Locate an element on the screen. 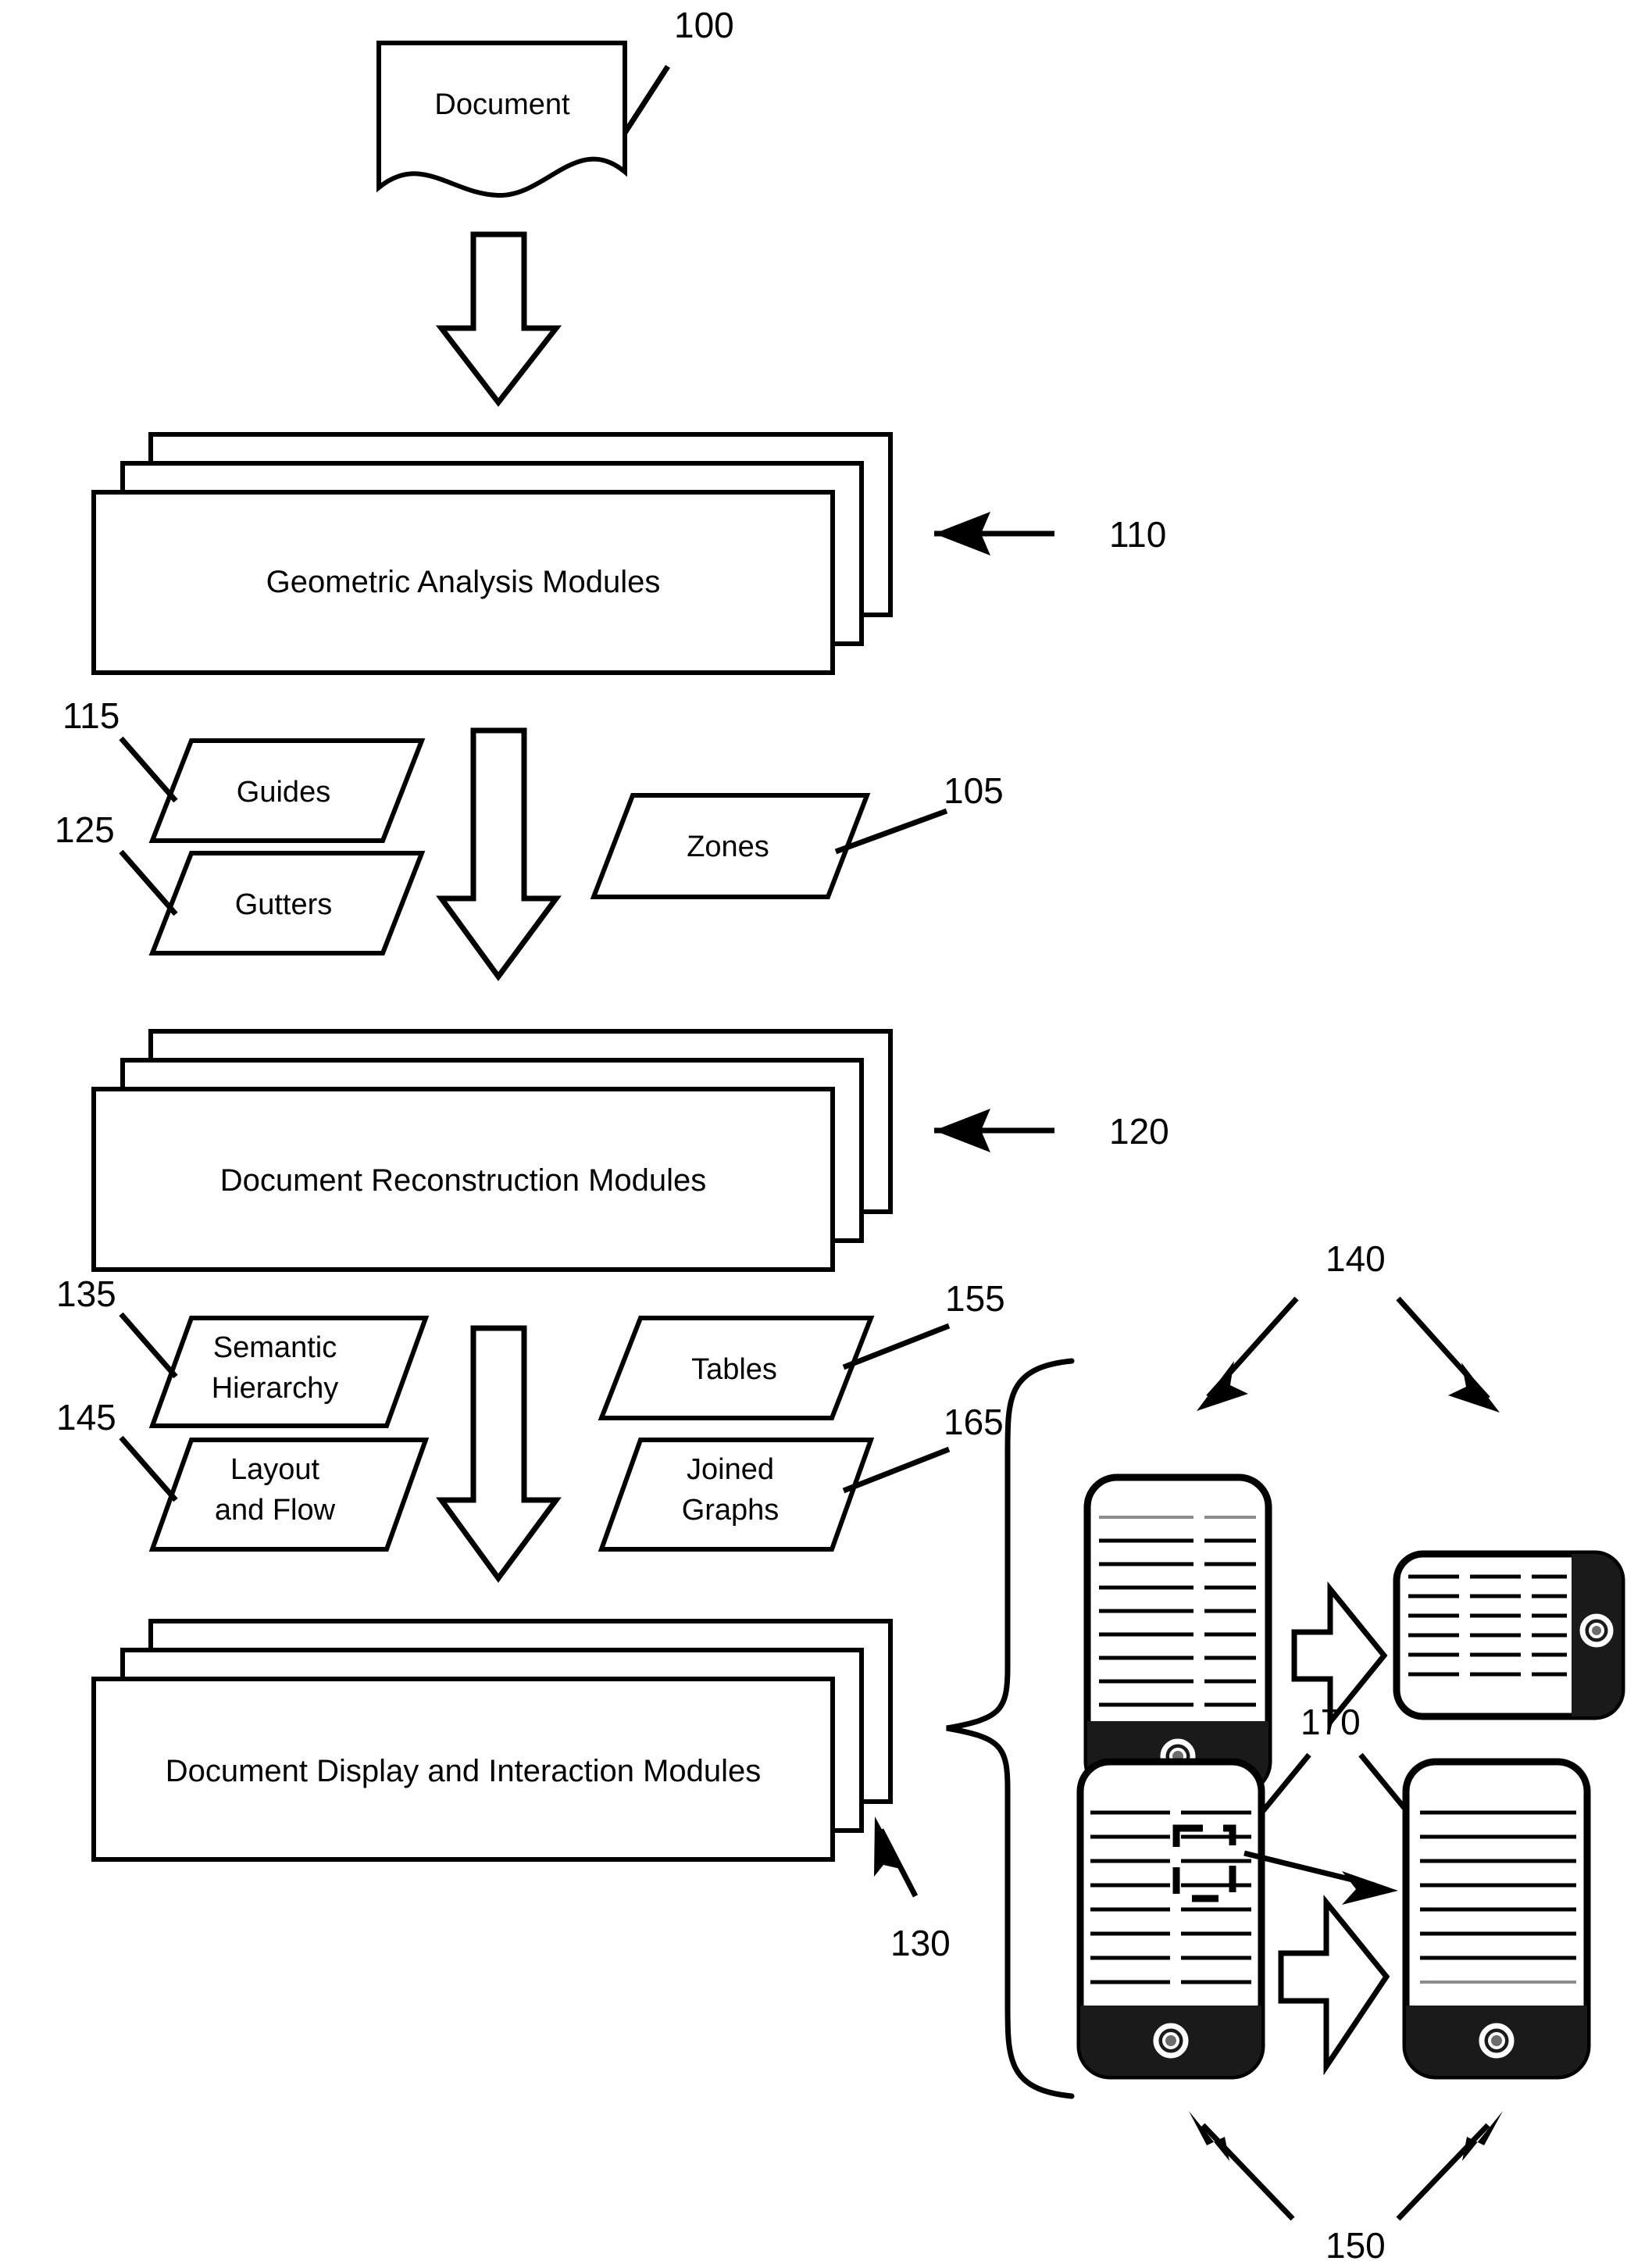 This screenshot has width=1652, height=2261. curly-brace-path is located at coordinates (1010, 1729).